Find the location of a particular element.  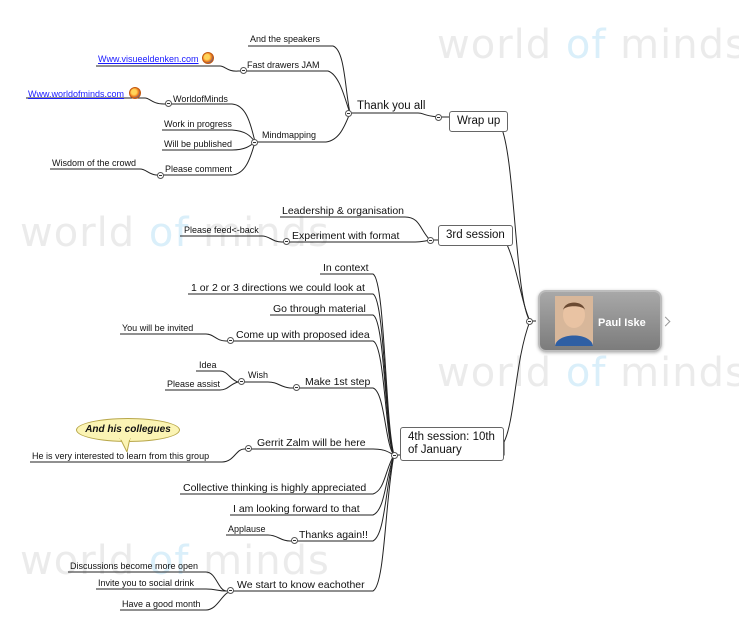

node-good-month: Have a good month is located at coordinates (161, 604).